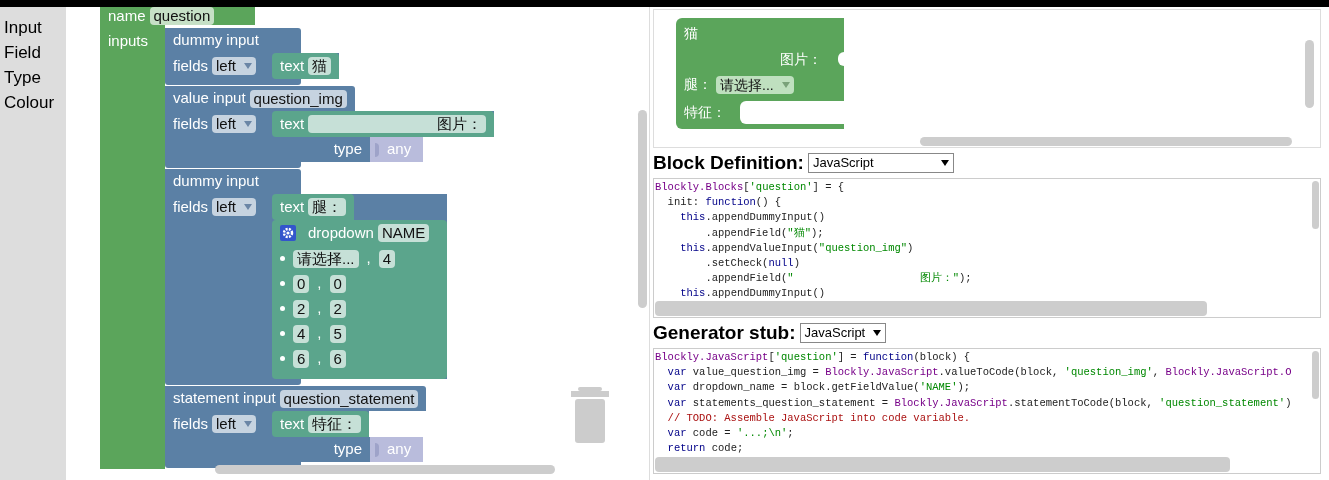  Describe the element at coordinates (337, 358) in the screenshot. I see `option-value-field: 6` at that location.